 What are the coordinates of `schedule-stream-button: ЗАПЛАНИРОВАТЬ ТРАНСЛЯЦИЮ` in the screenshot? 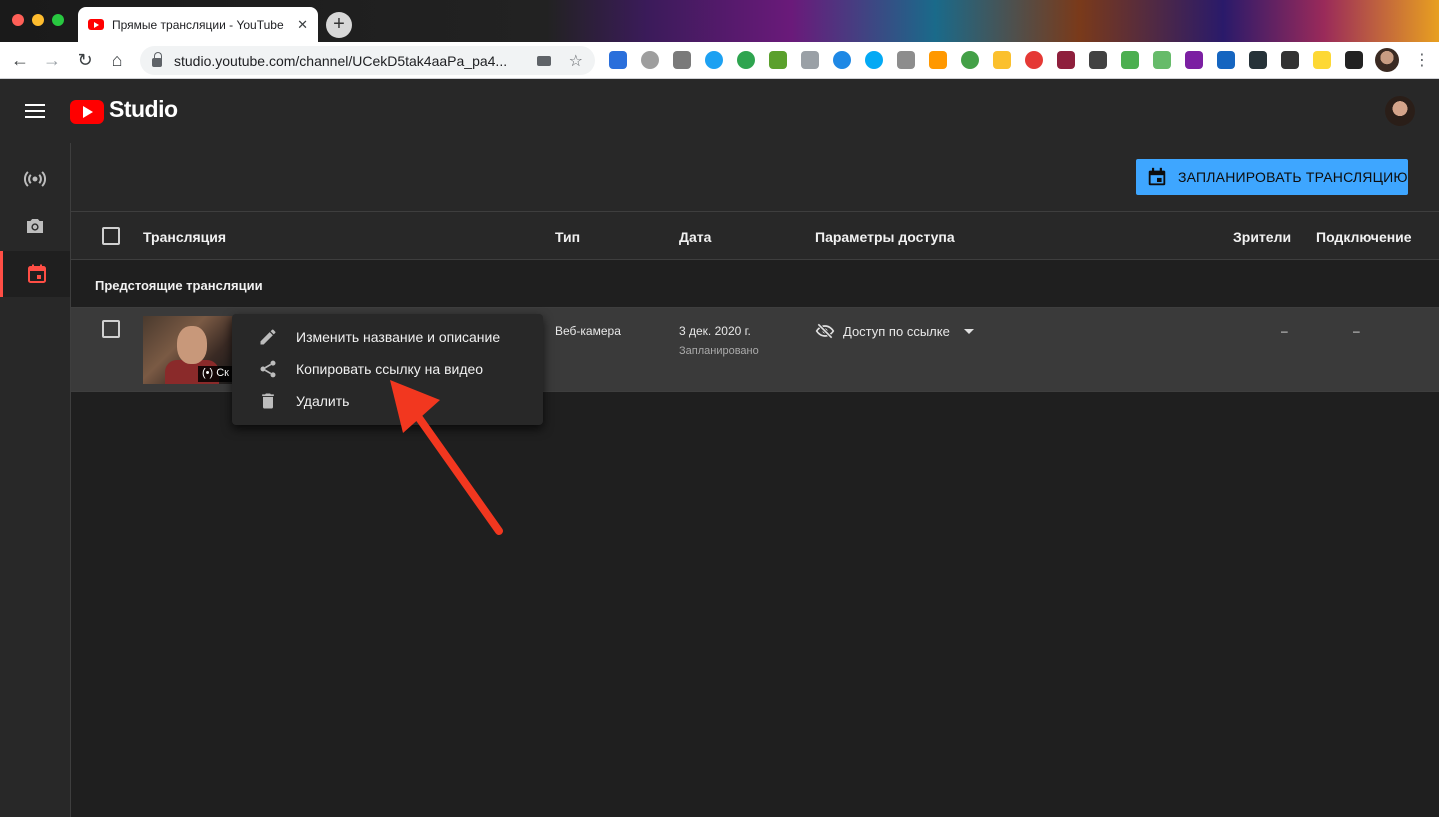 It's located at (1272, 177).